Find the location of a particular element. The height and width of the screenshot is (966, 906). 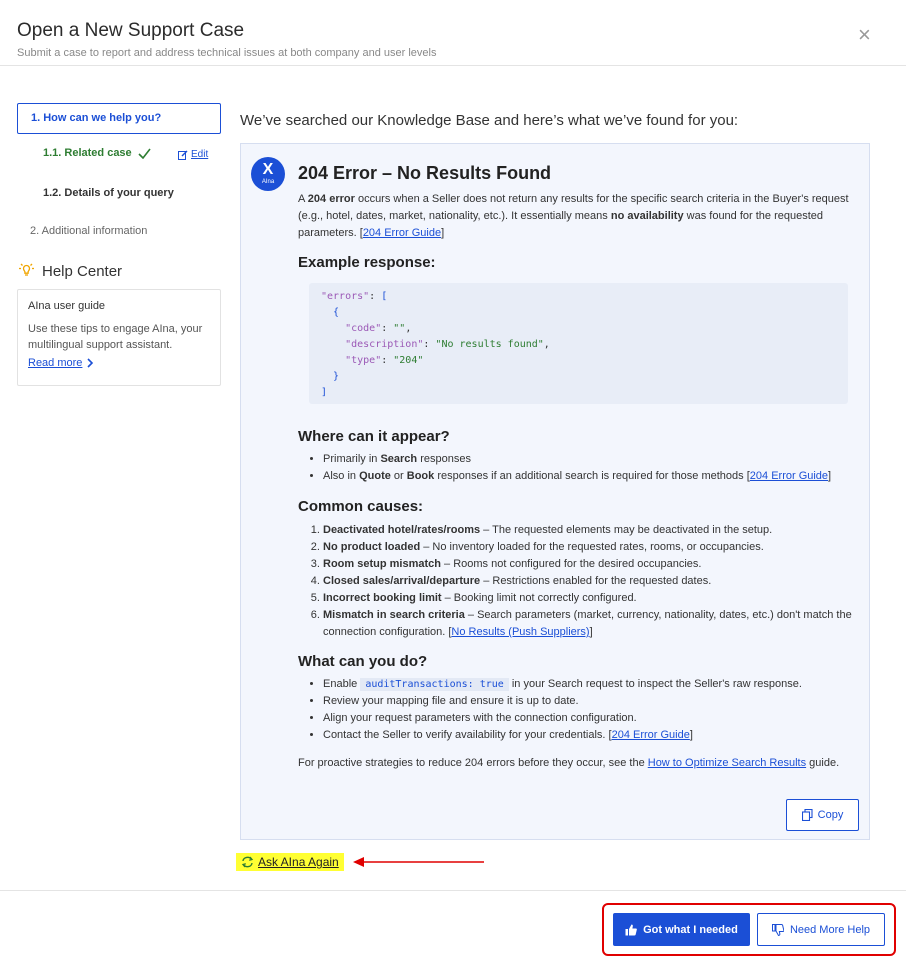

no-results-link: No Results (Push Suppliers) is located at coordinates (520, 632).